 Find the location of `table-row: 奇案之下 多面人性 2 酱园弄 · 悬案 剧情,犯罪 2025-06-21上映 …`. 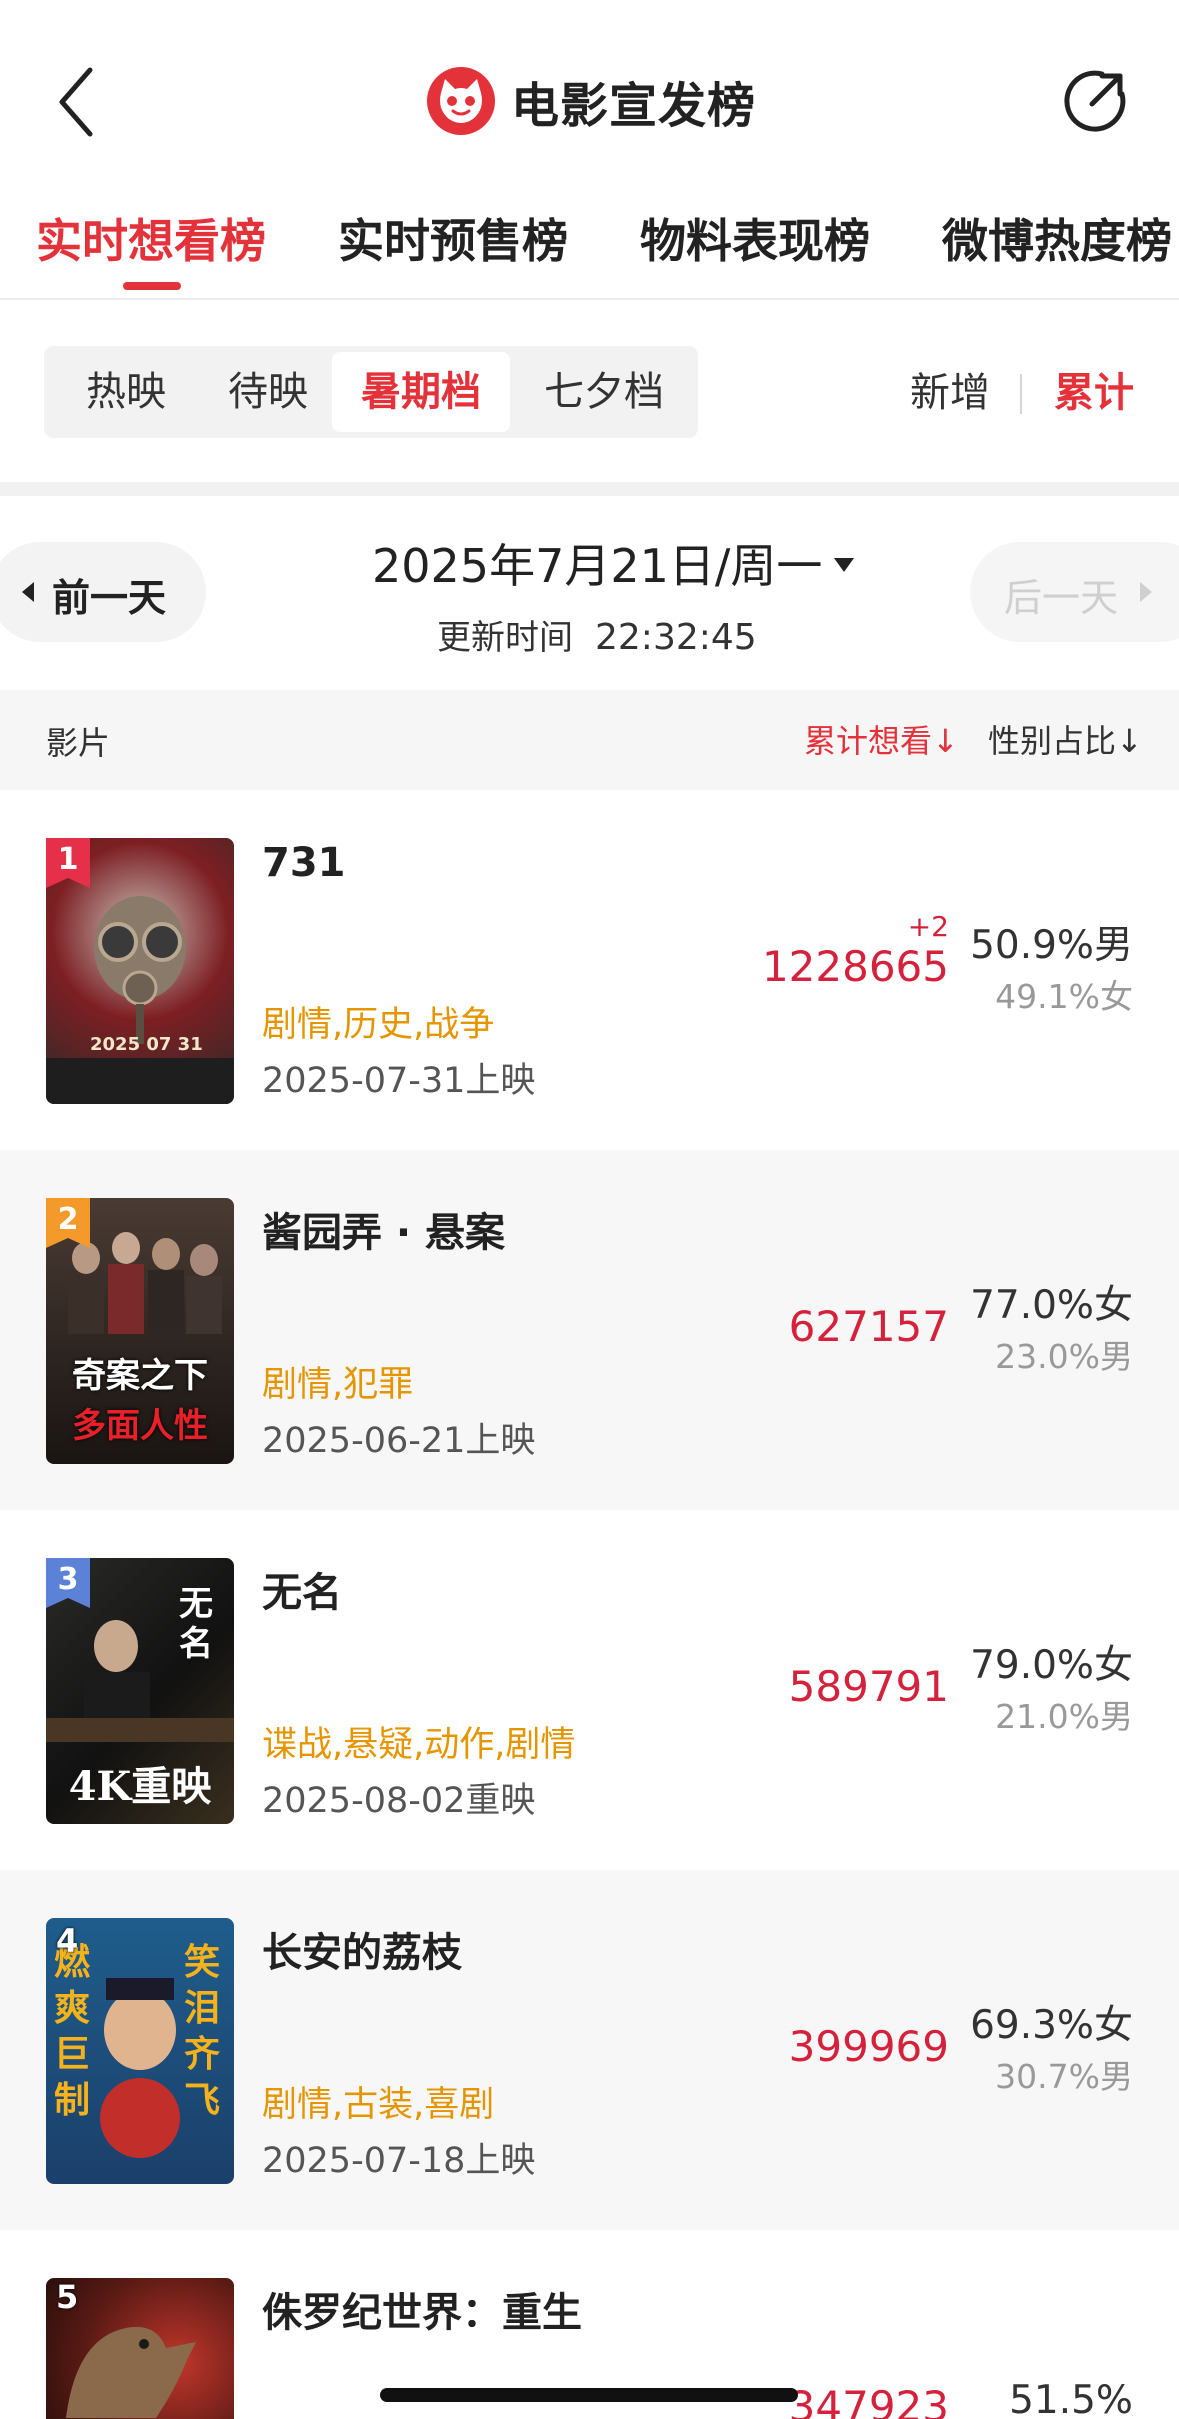

table-row: 奇案之下 多面人性 2 酱园弄 · 悬案 剧情,犯罪 2025-06-21上映 … is located at coordinates (589, 1330).